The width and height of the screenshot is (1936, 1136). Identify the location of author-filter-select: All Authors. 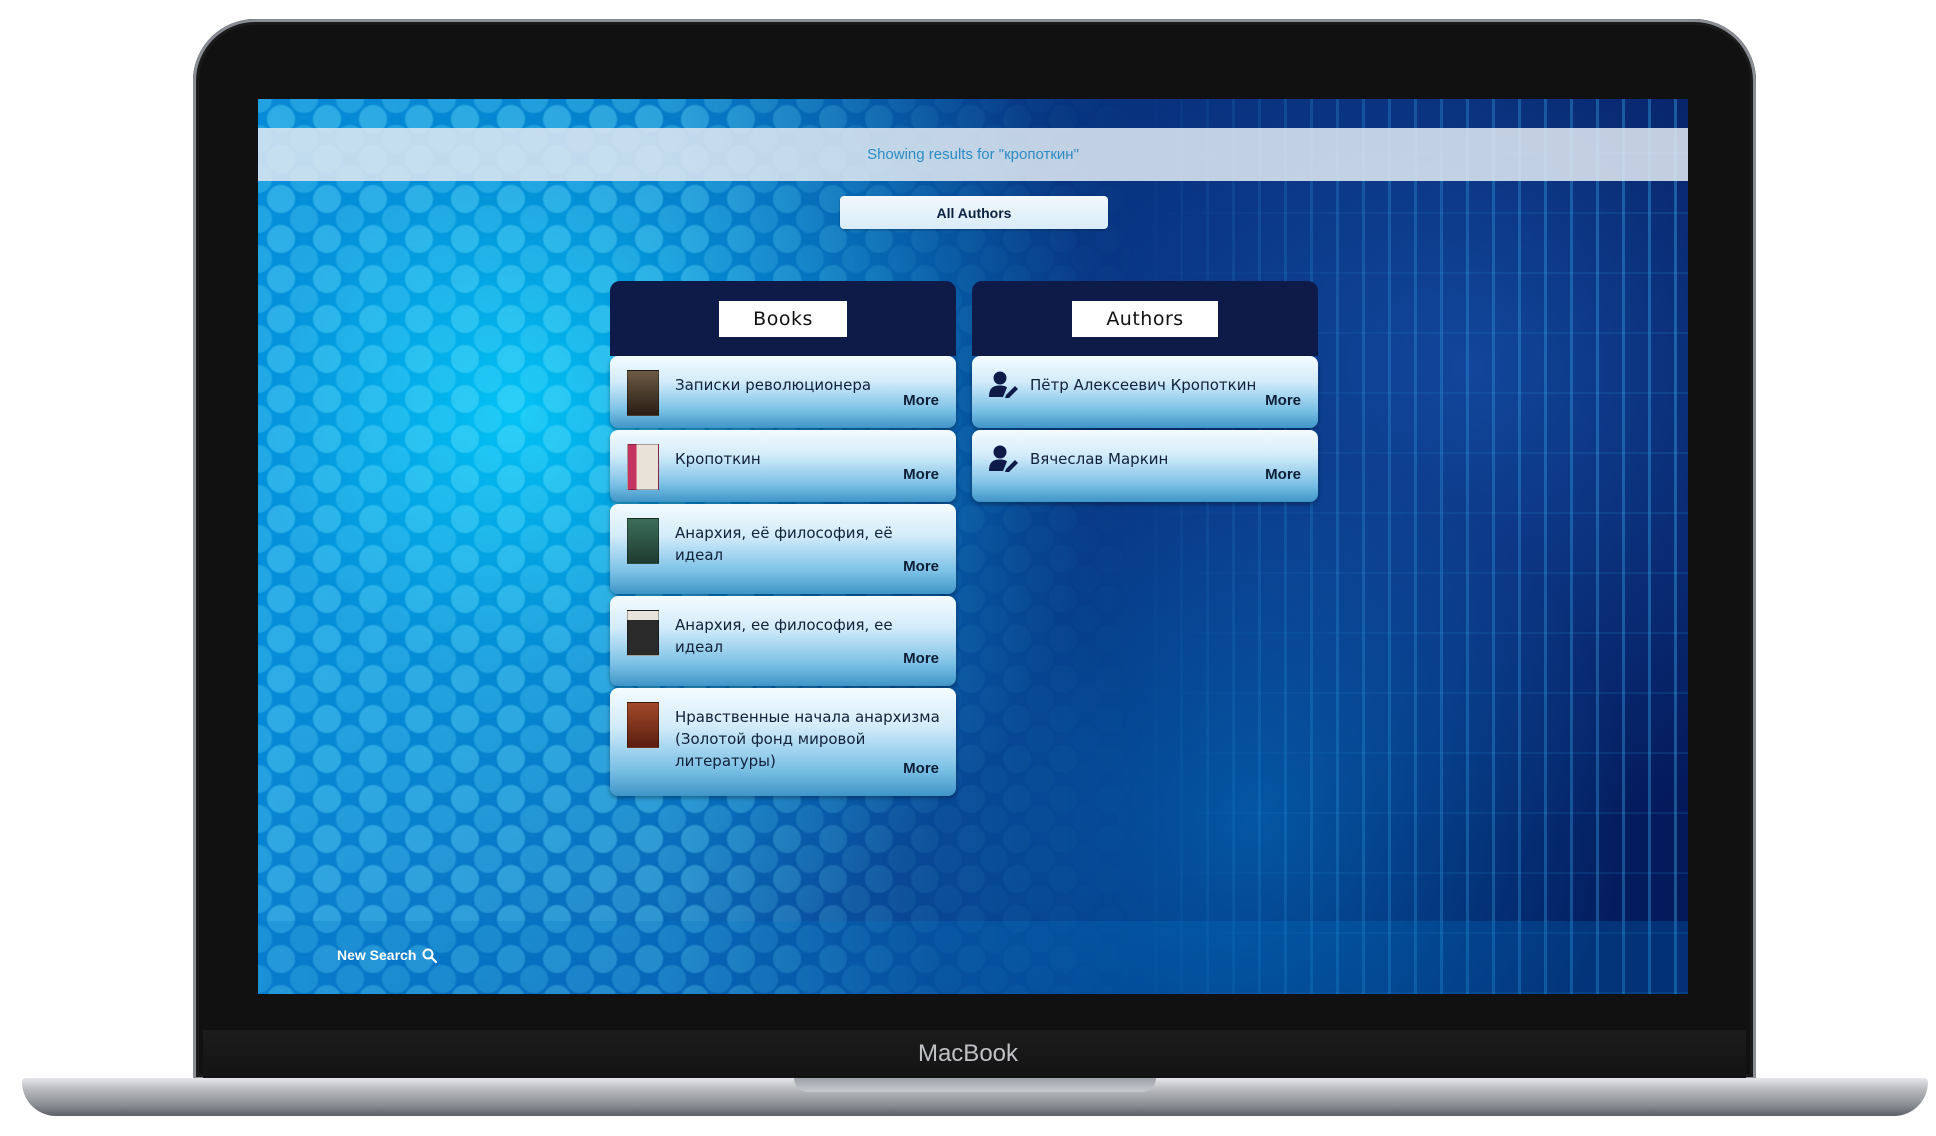
(974, 212).